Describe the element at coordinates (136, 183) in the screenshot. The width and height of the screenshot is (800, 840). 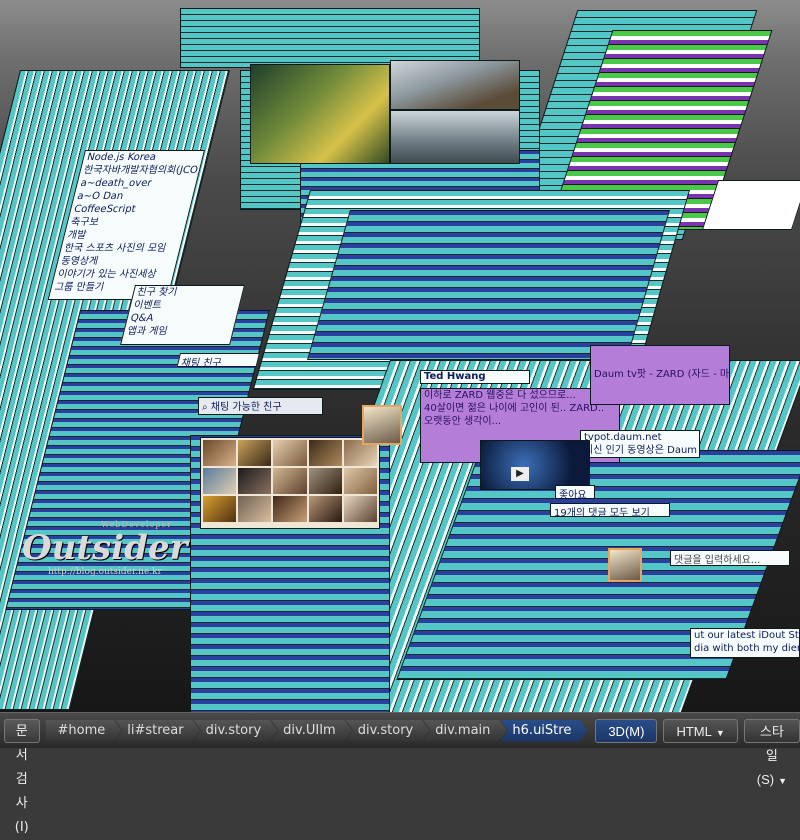
I see `sidebar-item: a~death_over` at that location.